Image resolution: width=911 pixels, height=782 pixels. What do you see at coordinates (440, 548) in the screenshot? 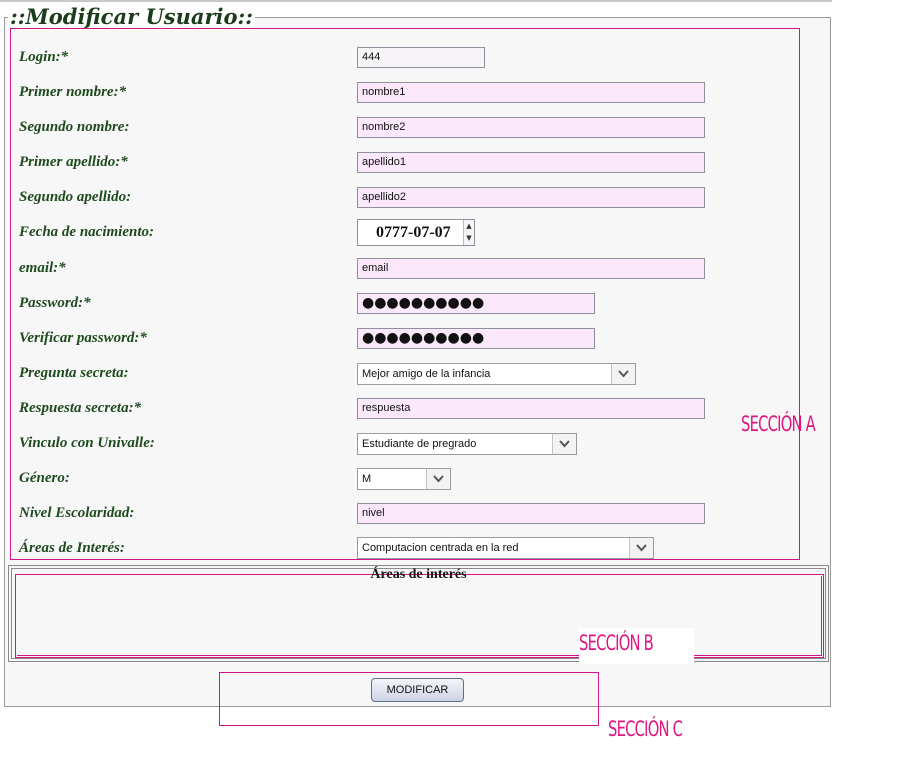
I see `areas-interes-value: Computacion centrada en la red` at bounding box center [440, 548].